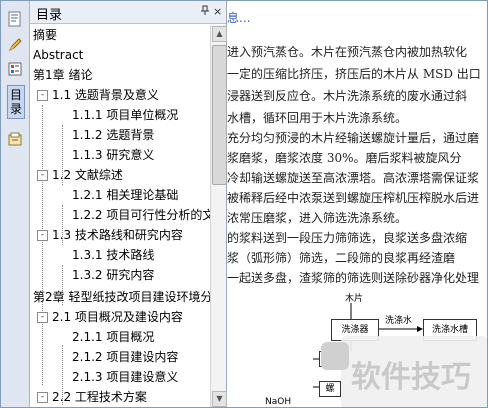  I want to click on toc-item: - 1.1 选题背景及意义, so click(120, 95).